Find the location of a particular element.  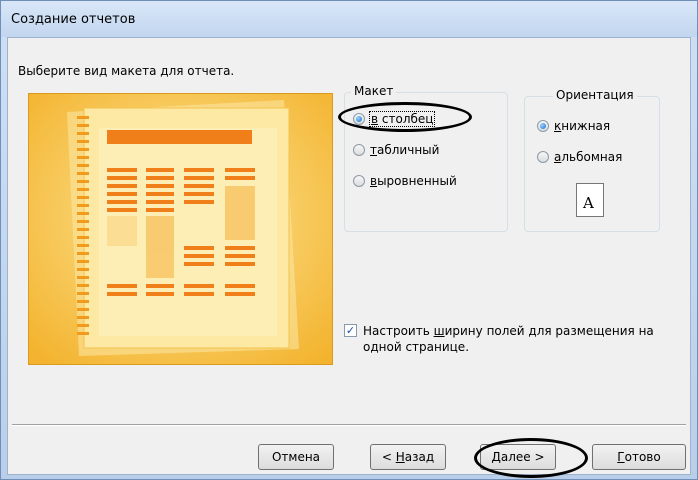

cancel-button: Отмена is located at coordinates (296, 457).